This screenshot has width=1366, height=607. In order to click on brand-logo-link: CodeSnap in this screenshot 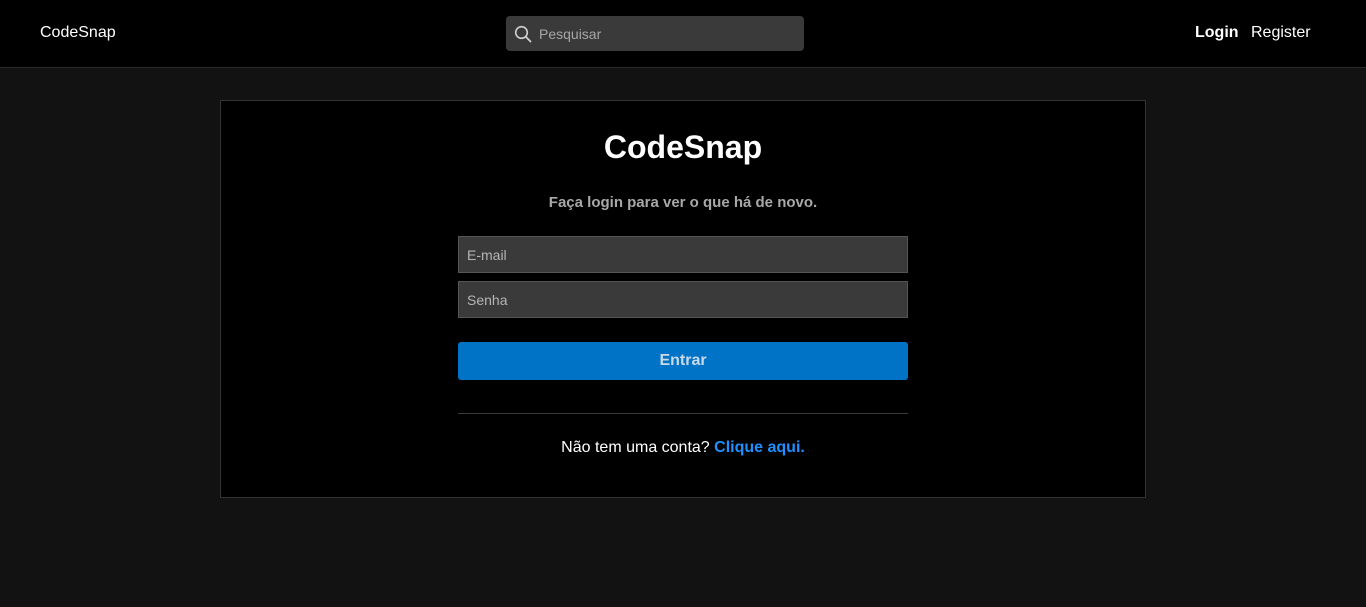, I will do `click(78, 33)`.